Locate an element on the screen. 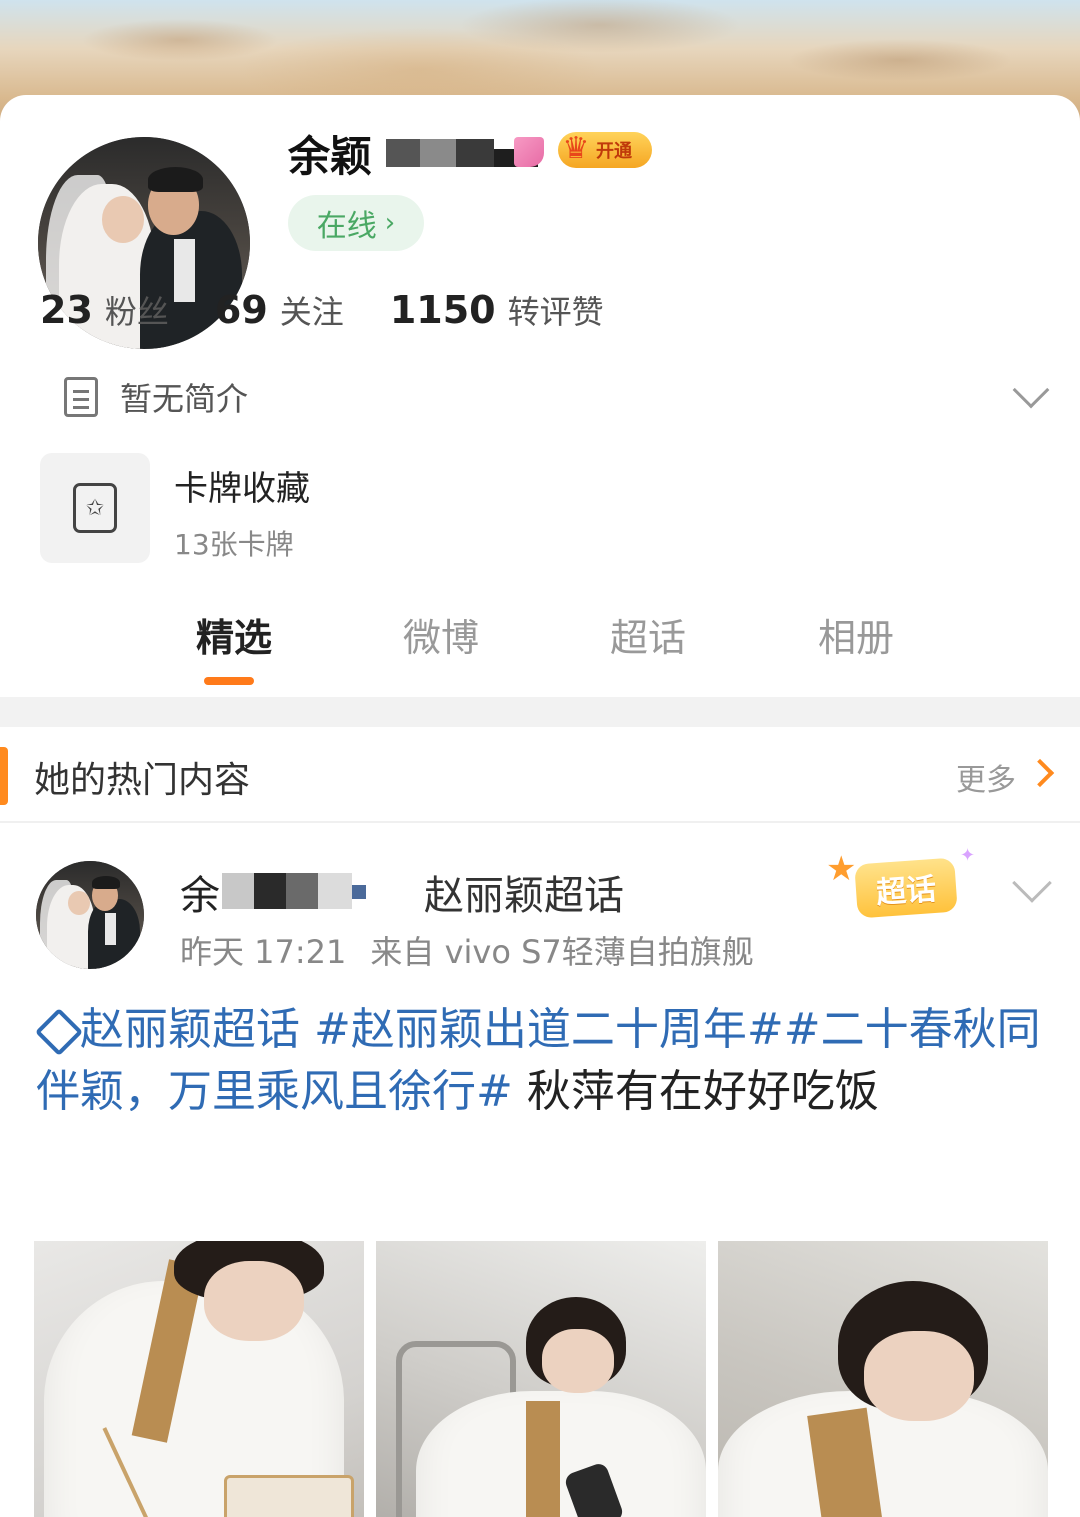  post-topic-name: 赵丽颖超话 is located at coordinates (524, 892).